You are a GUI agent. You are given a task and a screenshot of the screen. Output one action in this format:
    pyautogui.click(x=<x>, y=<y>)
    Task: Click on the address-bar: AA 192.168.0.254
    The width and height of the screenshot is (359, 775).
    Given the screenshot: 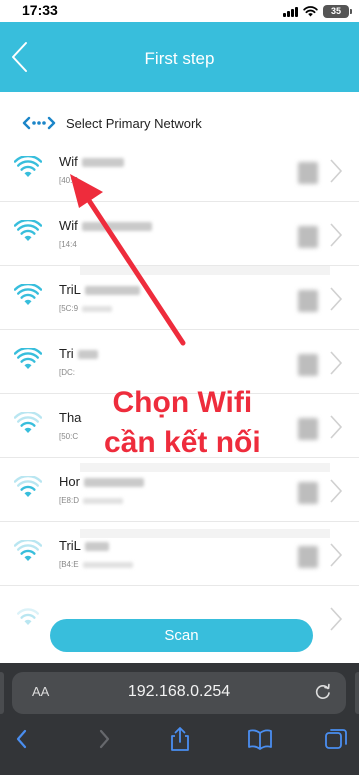 What is the action you would take?
    pyautogui.click(x=179, y=693)
    